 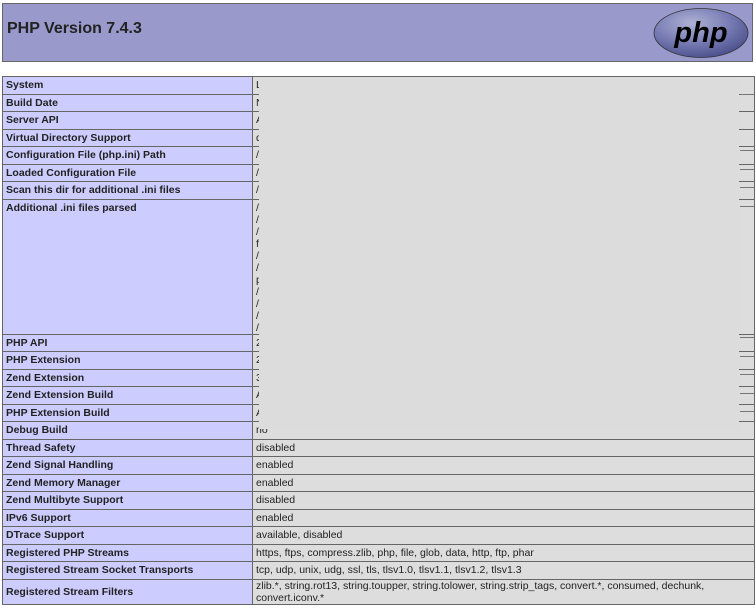 What do you see at coordinates (127, 395) in the screenshot?
I see `row-key: Zend Extension Build` at bounding box center [127, 395].